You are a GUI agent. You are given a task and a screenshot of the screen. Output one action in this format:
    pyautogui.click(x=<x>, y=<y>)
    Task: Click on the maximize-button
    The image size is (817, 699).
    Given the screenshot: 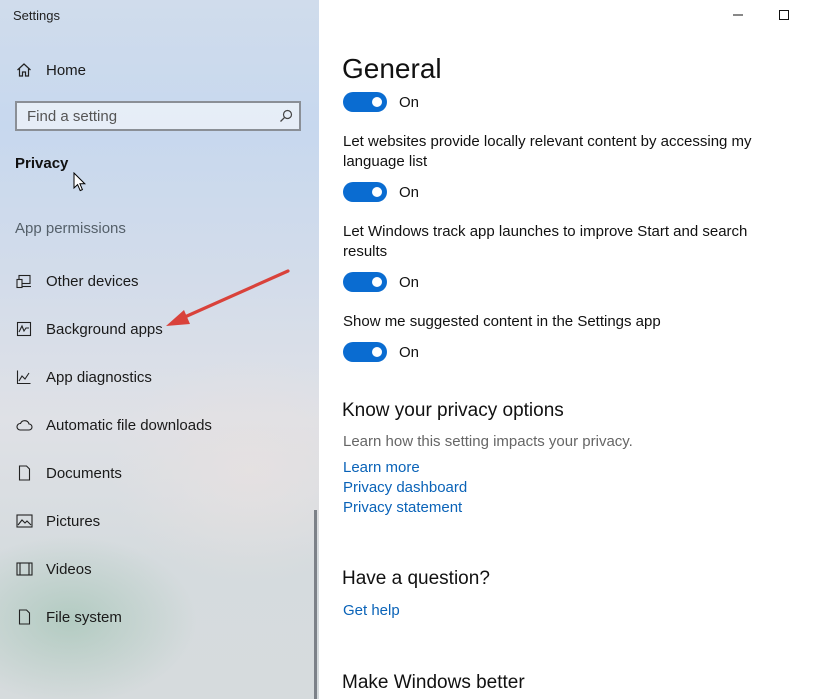 What is the action you would take?
    pyautogui.click(x=784, y=15)
    